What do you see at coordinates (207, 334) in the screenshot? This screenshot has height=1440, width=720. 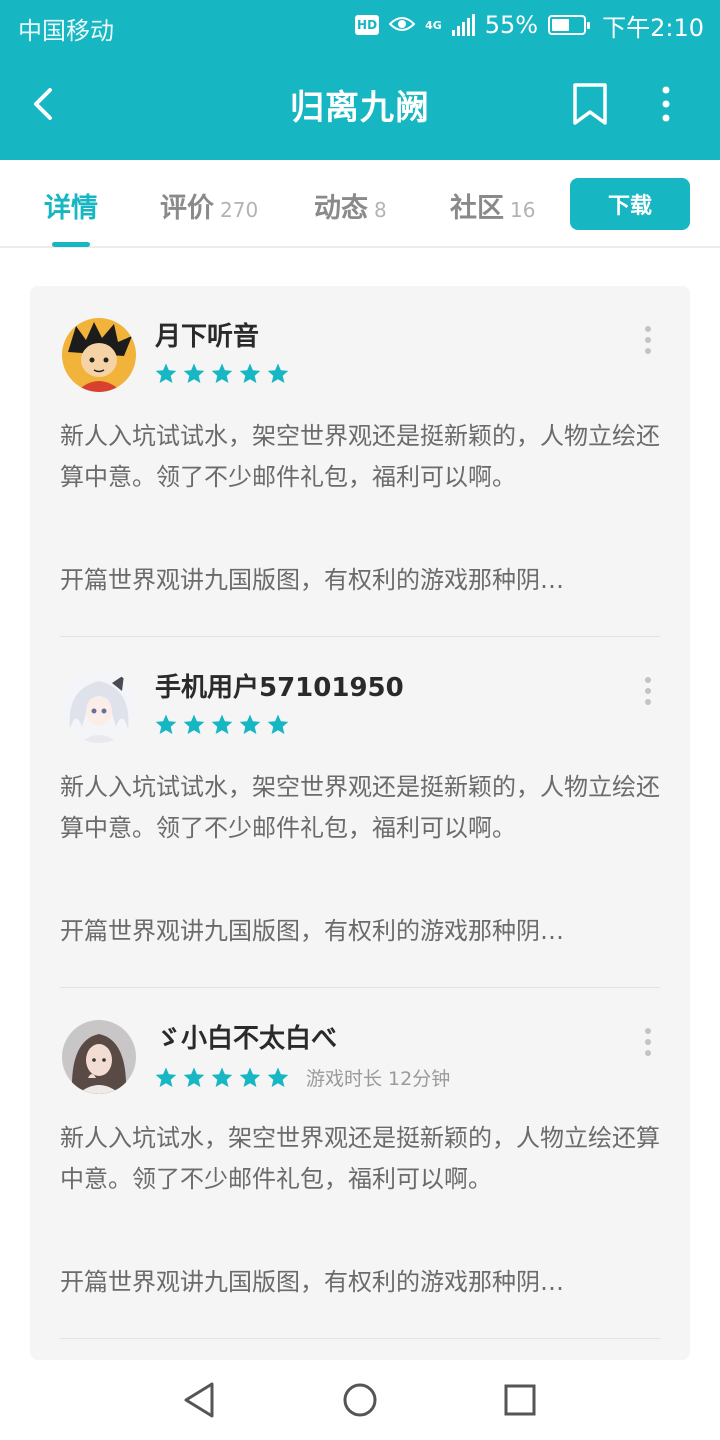 I see `review-username: 月下听音` at bounding box center [207, 334].